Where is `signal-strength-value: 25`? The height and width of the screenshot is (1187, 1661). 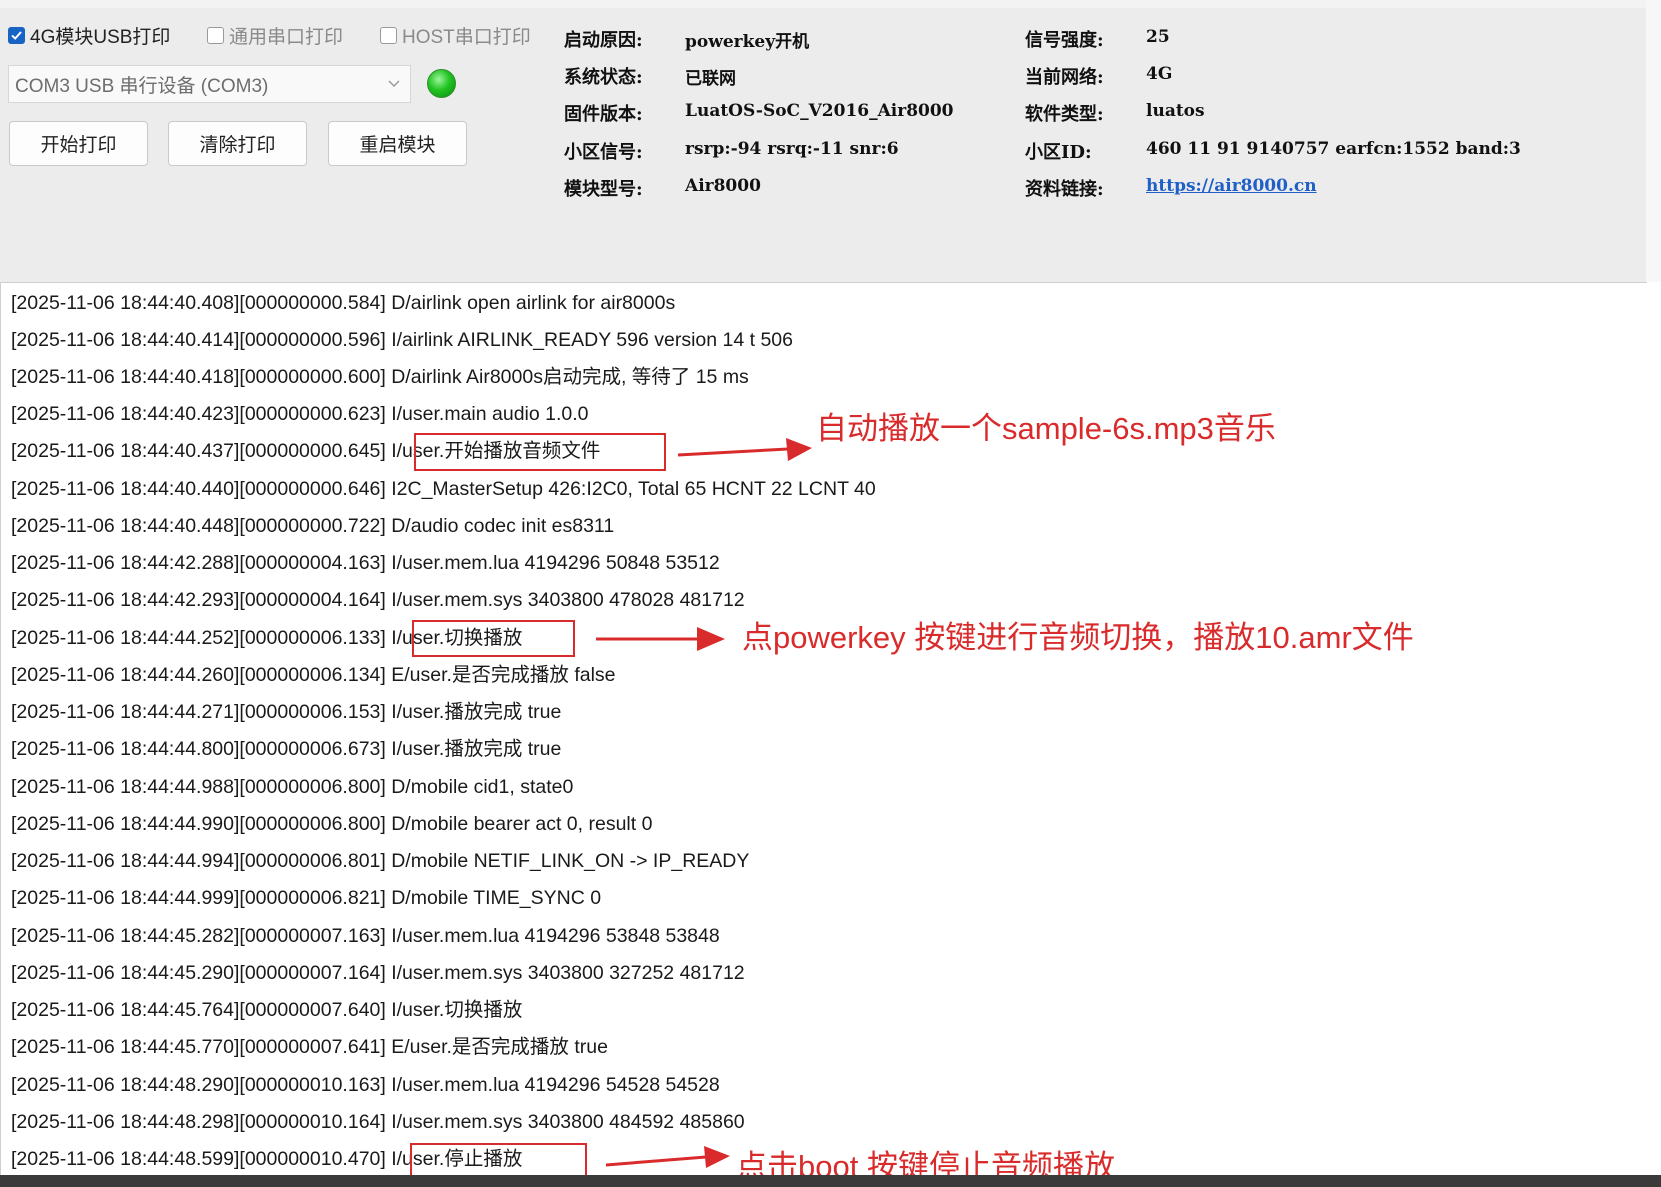 signal-strength-value: 25 is located at coordinates (1158, 37).